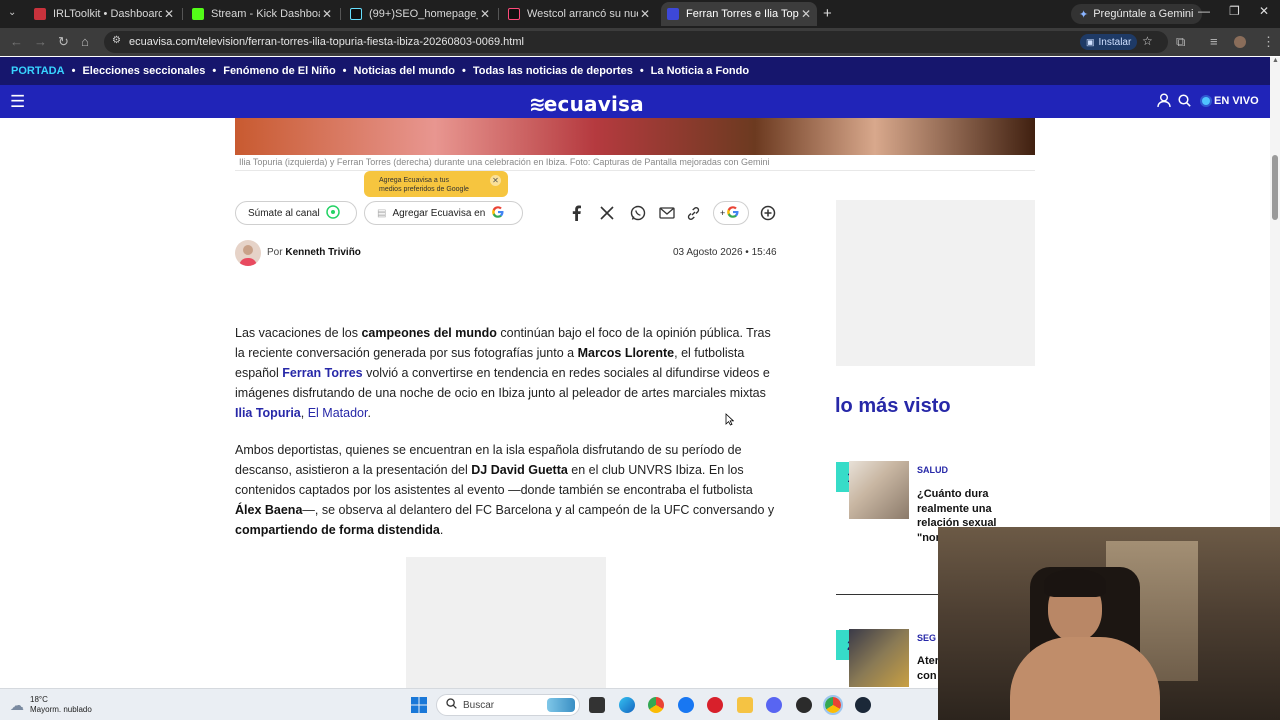  Describe the element at coordinates (51, 705) in the screenshot. I see `weather-widget: ☁ 18°C Mayorm. nublado` at that location.